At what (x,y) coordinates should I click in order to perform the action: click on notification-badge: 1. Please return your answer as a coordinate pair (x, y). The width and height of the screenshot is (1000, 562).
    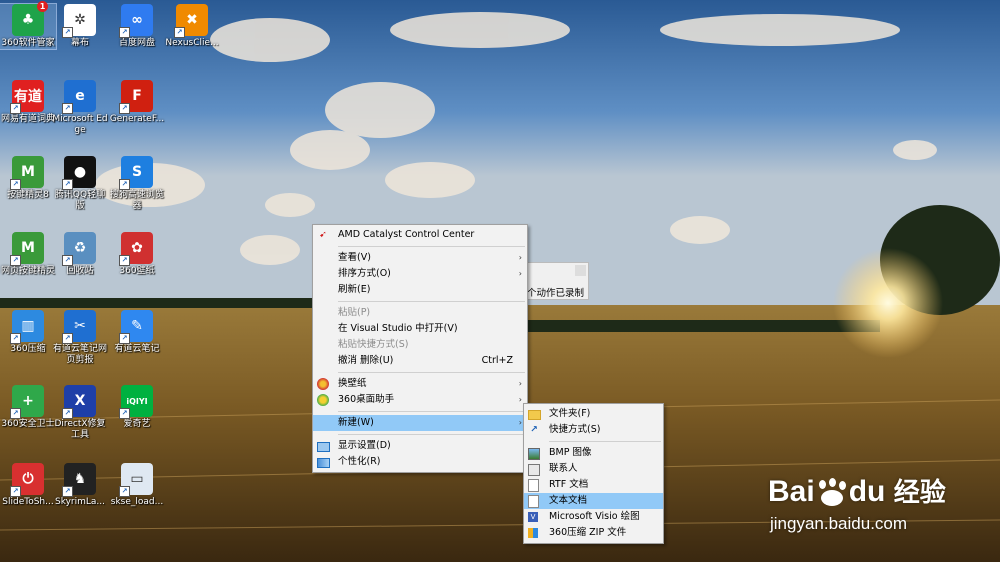
    Looking at the image, I should click on (42, 6).